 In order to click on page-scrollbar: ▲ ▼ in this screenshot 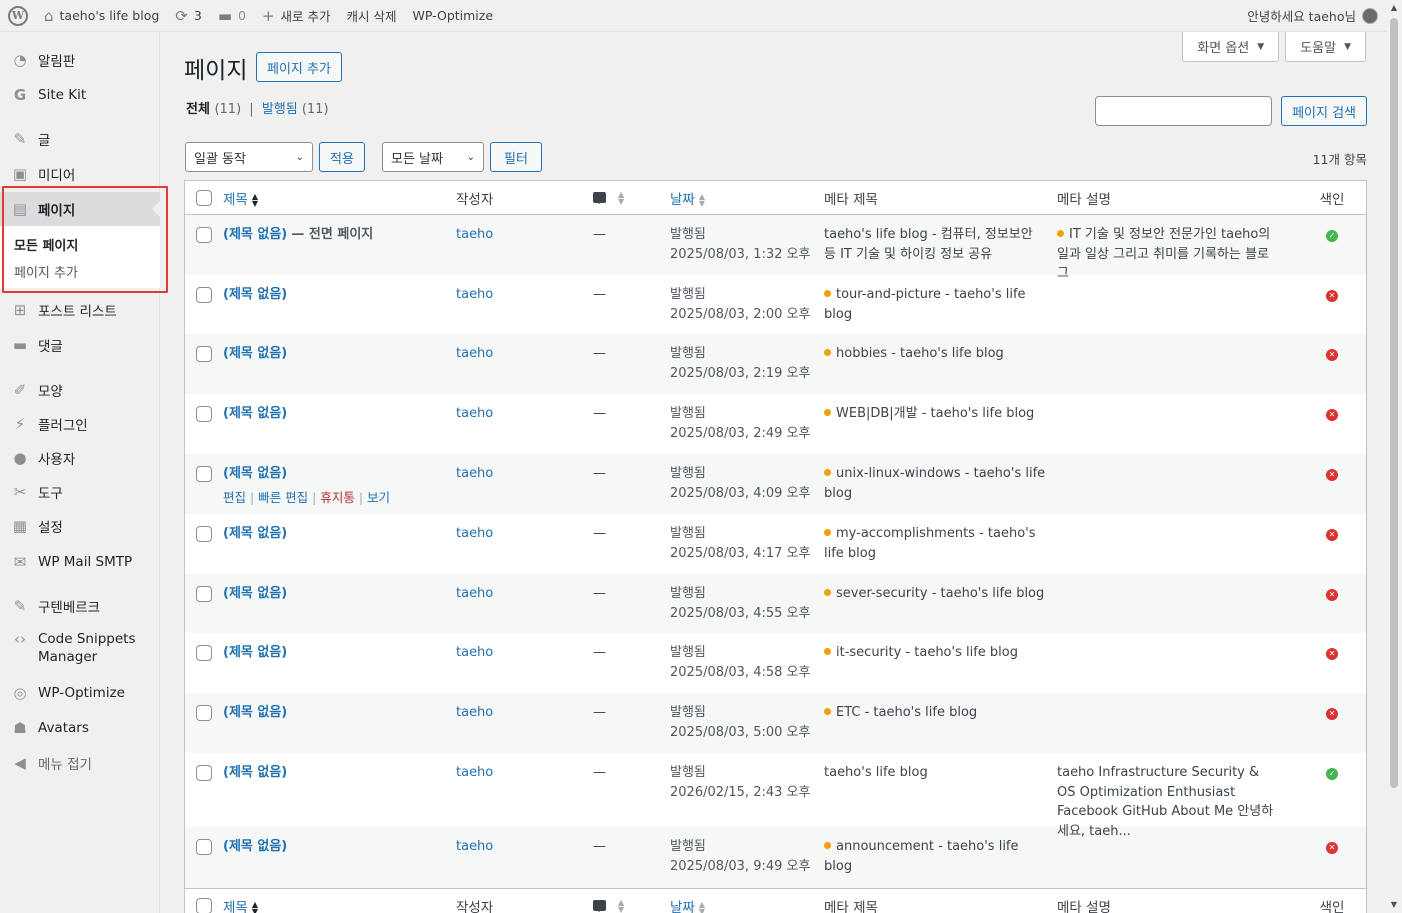, I will do `click(1394, 456)`.